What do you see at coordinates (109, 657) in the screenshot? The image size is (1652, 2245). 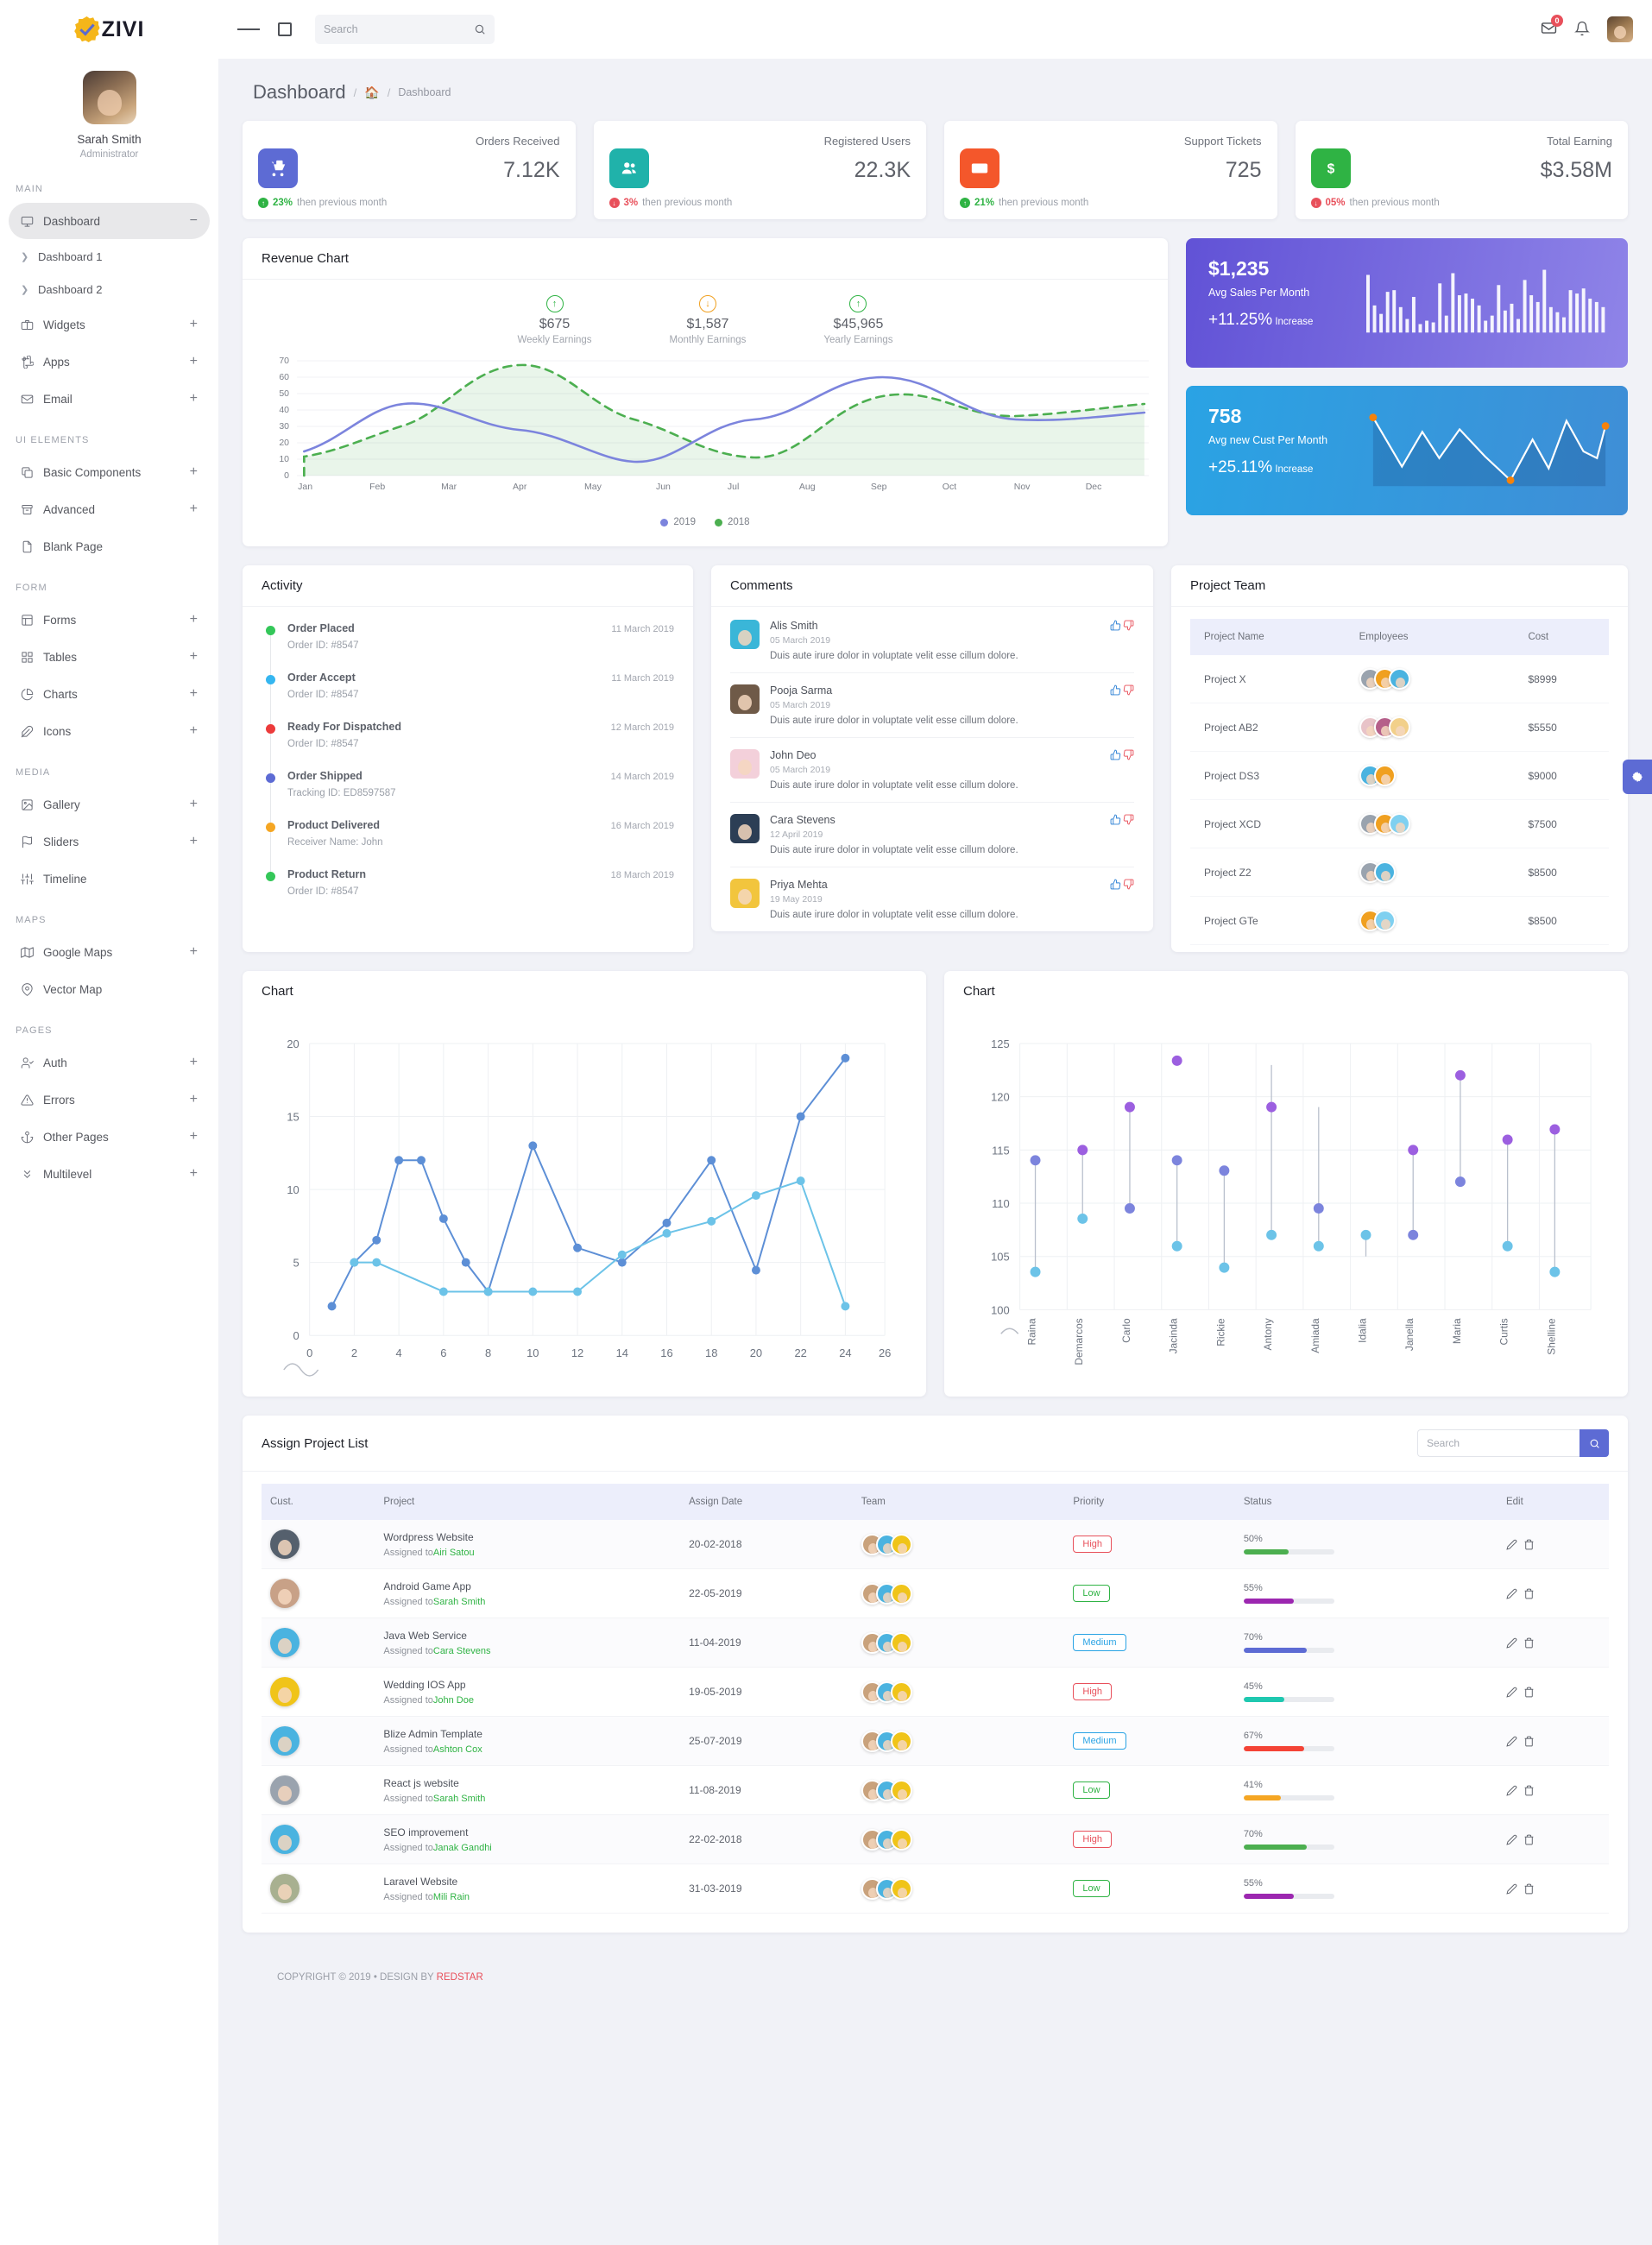 I see `sidebar-item-tables: Tables +` at bounding box center [109, 657].